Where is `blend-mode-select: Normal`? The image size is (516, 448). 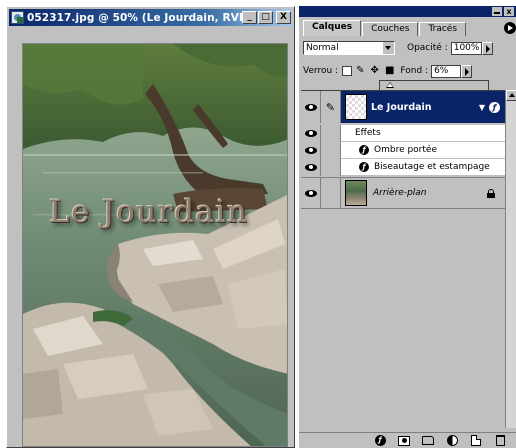
blend-mode-select: Normal is located at coordinates (349, 48).